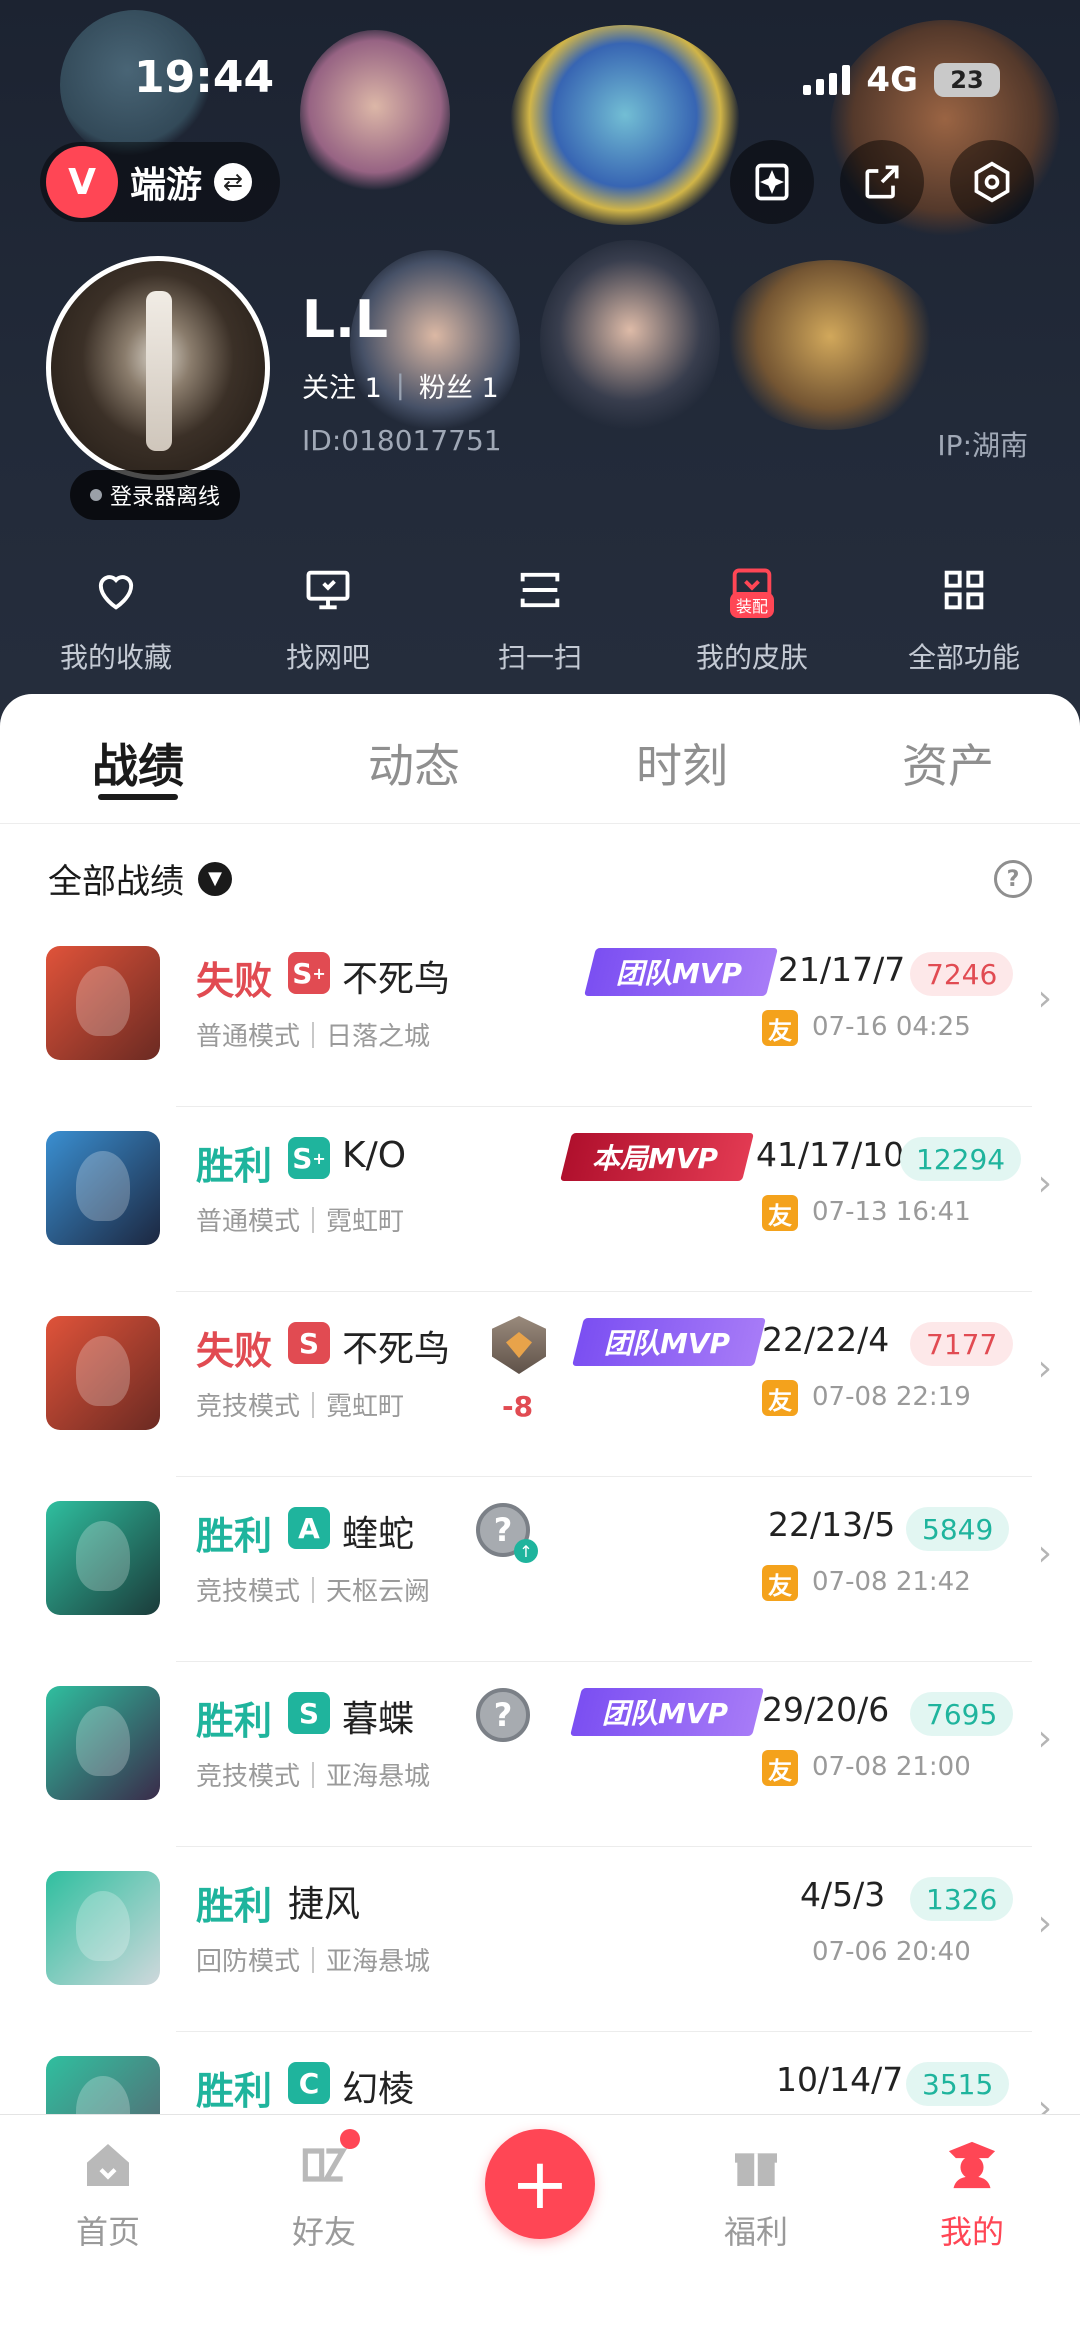  What do you see at coordinates (402, 440) in the screenshot?
I see `user-id: ID:018017751` at bounding box center [402, 440].